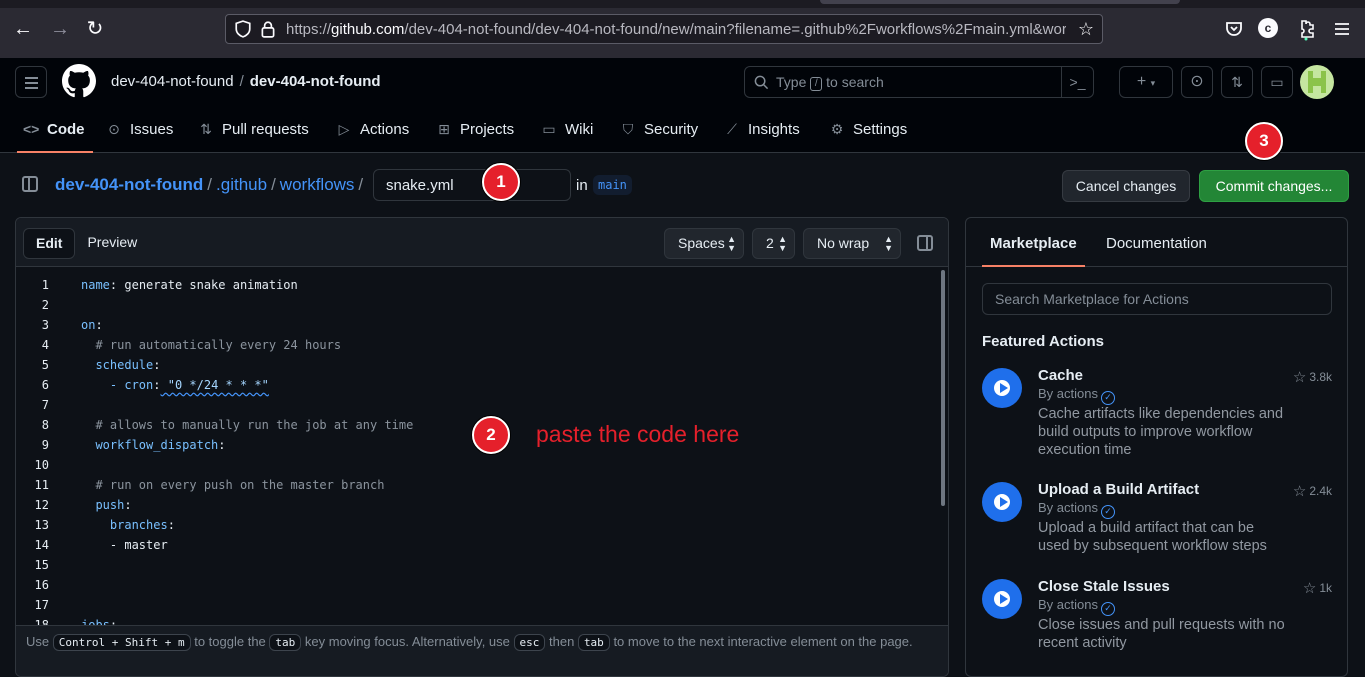 This screenshot has width=1365, height=677. I want to click on global-menu-button, so click(31, 82).